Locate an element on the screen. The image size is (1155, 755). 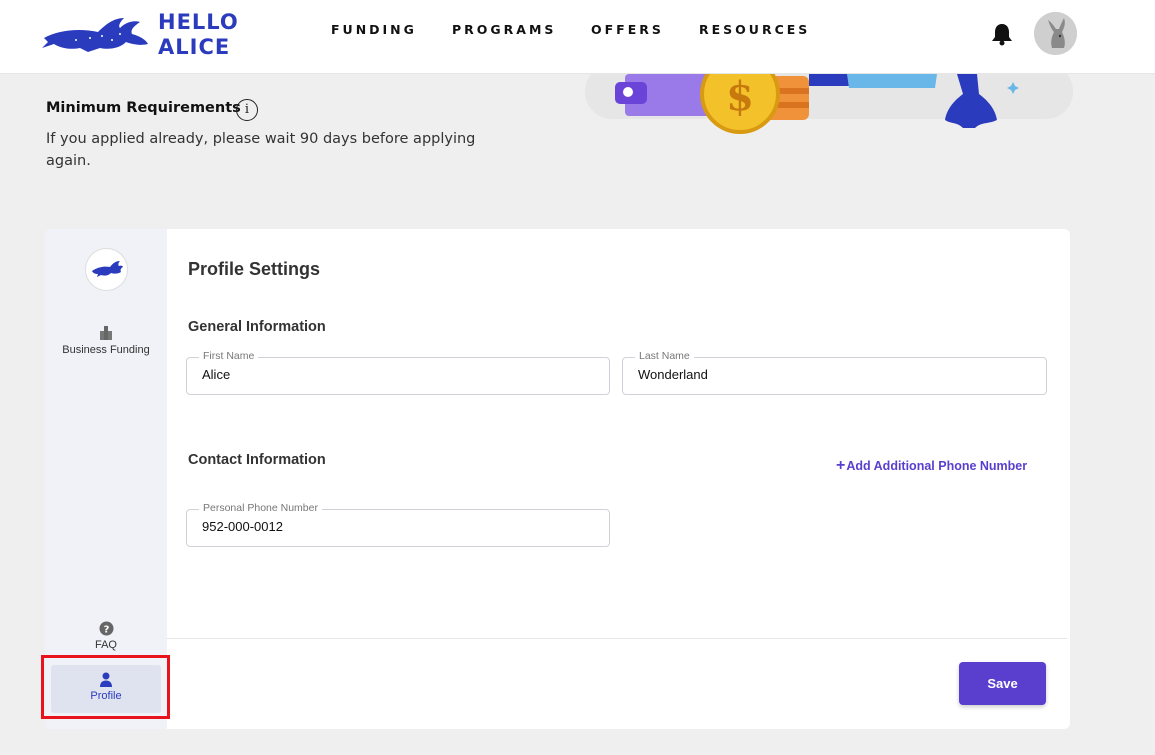
phone-number-input is located at coordinates (392, 526).